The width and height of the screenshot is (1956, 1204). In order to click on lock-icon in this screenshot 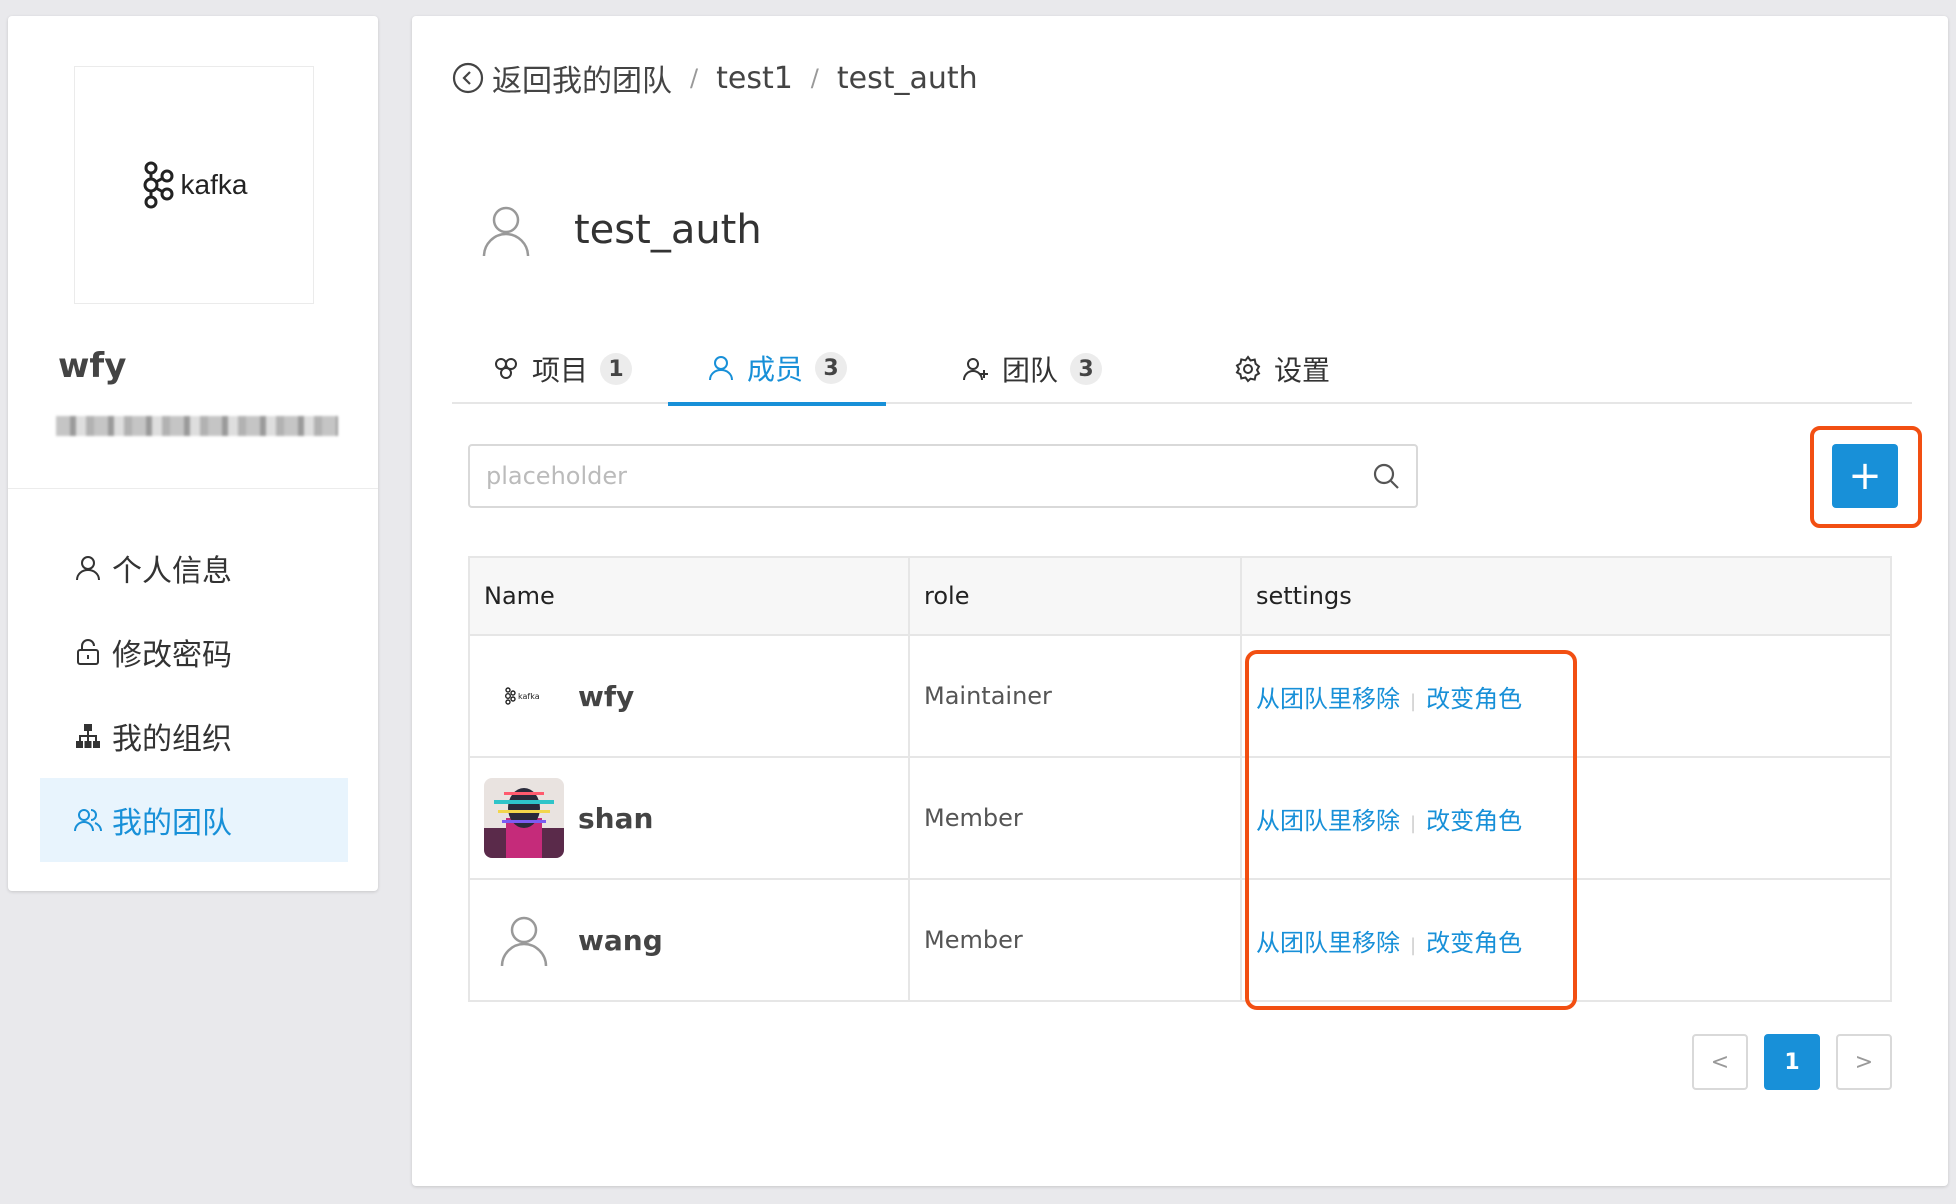, I will do `click(88, 652)`.